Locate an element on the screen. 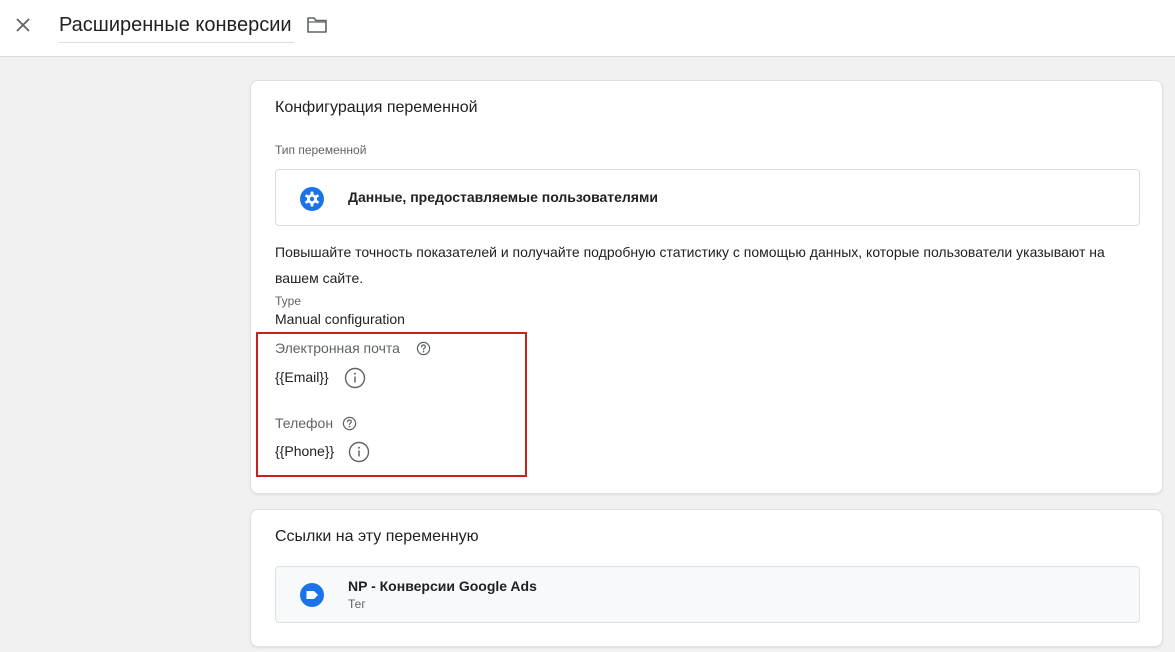  config-card-title: Конфигурация переменной is located at coordinates (376, 107).